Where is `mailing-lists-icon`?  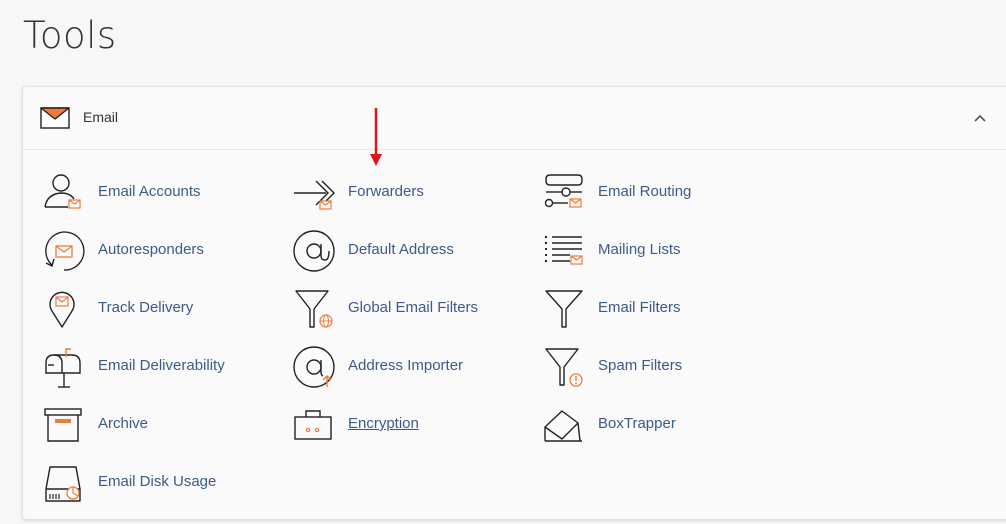 mailing-lists-icon is located at coordinates (564, 250).